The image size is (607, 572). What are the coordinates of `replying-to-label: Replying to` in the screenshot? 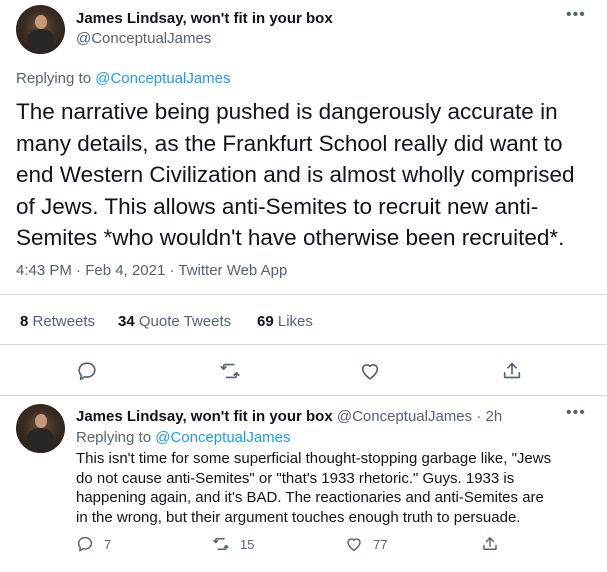 It's located at (54, 78).